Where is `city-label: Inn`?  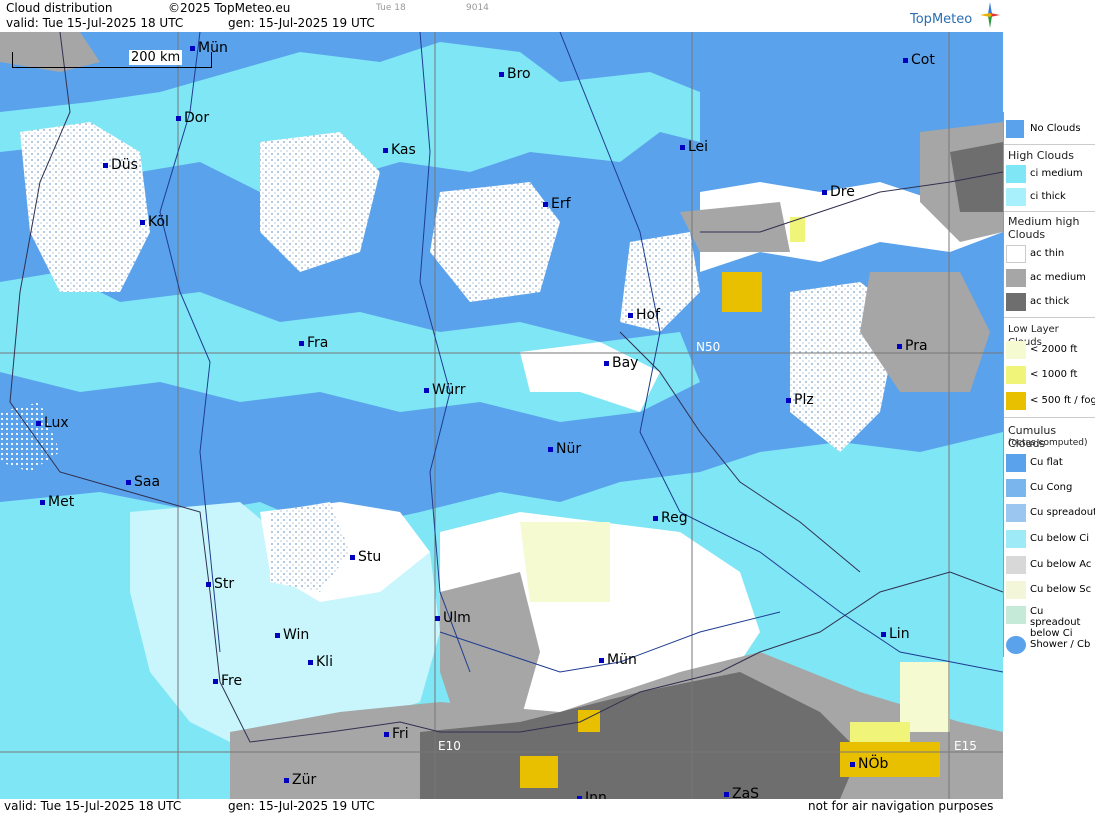 city-label: Inn is located at coordinates (592, 794).